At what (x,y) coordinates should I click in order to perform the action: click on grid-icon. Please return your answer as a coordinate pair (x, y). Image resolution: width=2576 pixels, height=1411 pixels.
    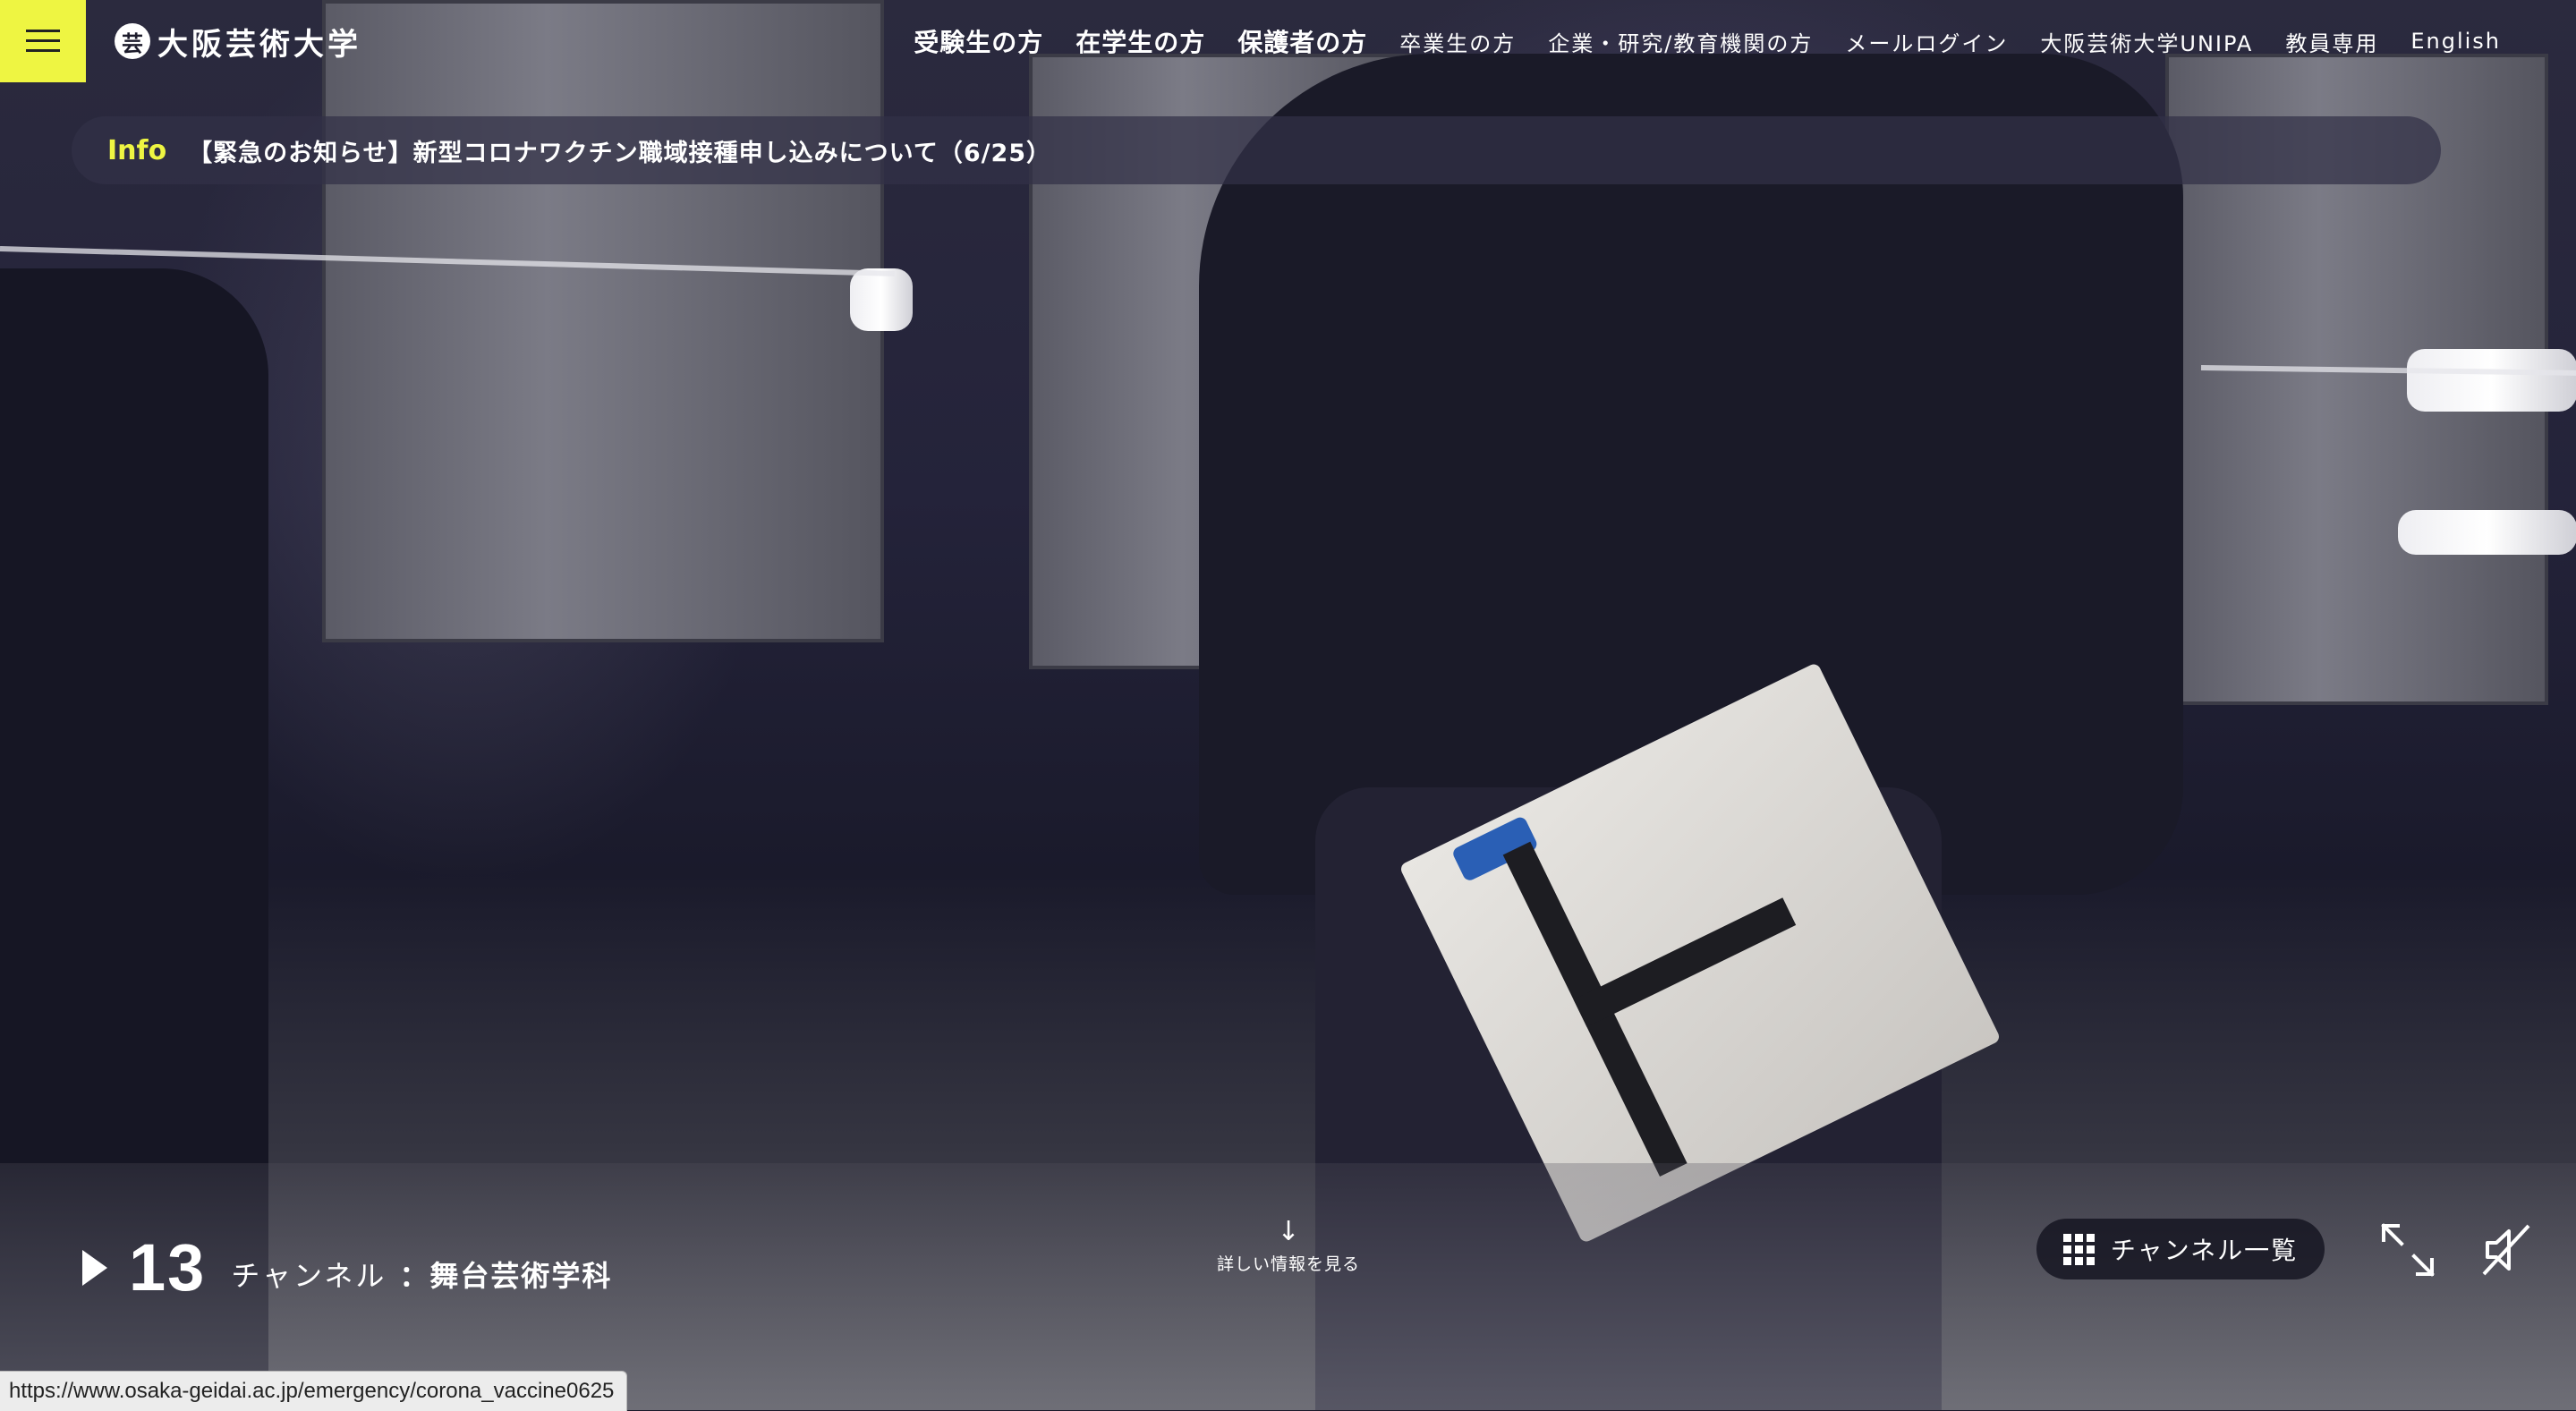
    Looking at the image, I should click on (2078, 1249).